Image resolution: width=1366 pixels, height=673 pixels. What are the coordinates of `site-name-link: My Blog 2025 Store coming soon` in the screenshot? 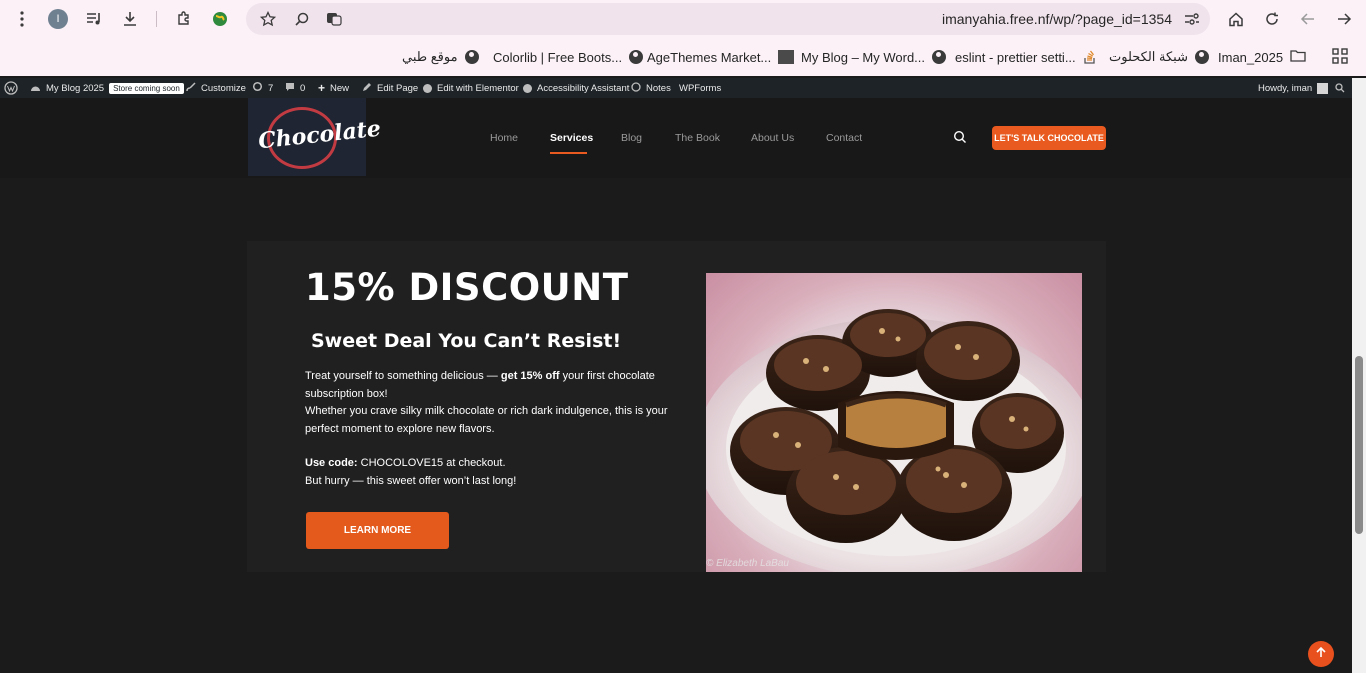 It's located at (107, 88).